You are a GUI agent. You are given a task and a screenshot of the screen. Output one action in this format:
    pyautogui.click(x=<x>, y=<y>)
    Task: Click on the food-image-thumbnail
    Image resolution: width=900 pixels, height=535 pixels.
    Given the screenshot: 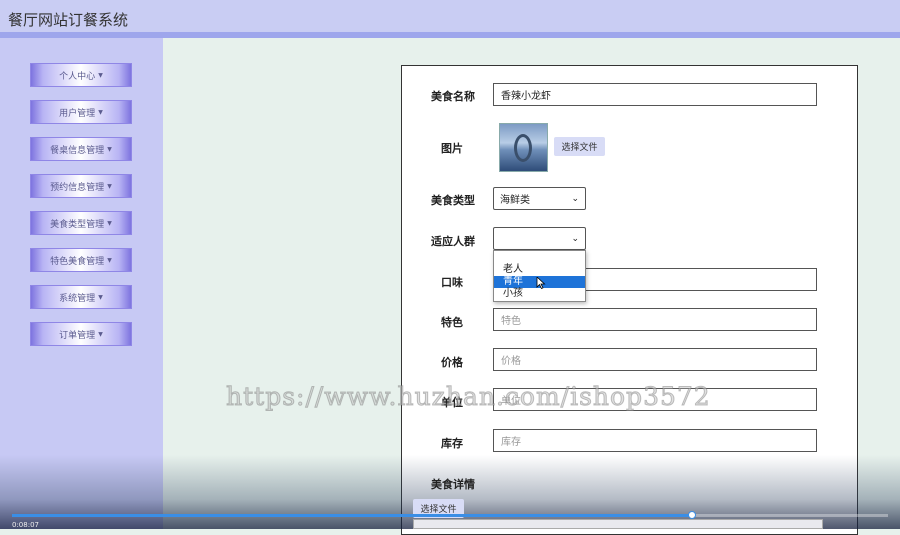 What is the action you would take?
    pyautogui.click(x=523, y=147)
    